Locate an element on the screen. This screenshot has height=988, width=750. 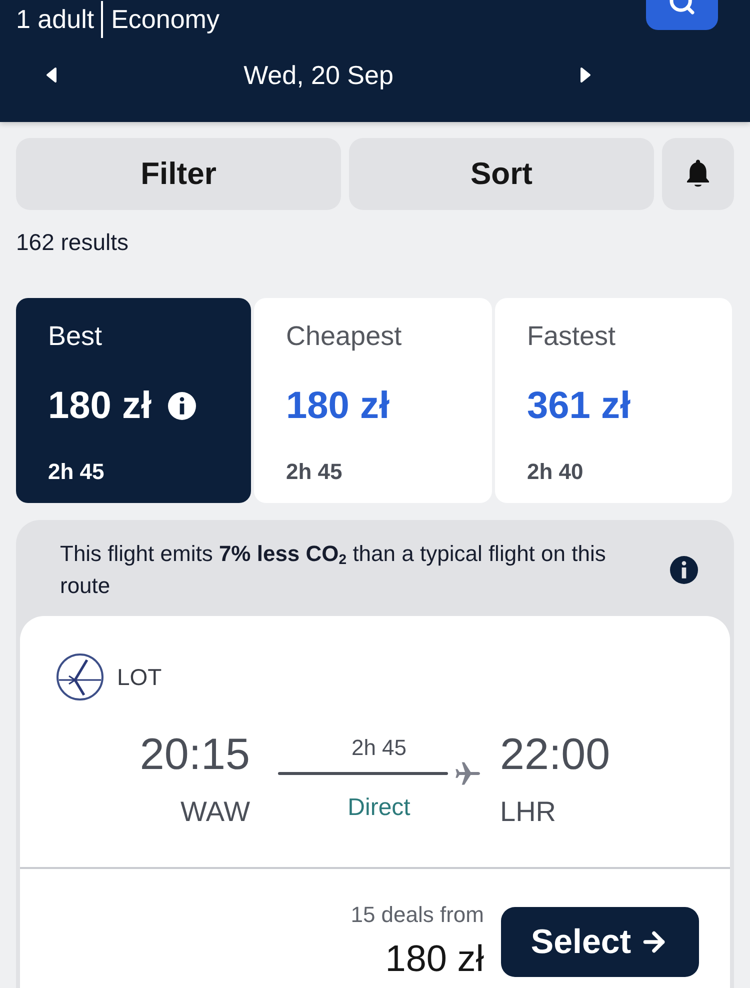
flight-duration: 2h 45 is located at coordinates (379, 748).